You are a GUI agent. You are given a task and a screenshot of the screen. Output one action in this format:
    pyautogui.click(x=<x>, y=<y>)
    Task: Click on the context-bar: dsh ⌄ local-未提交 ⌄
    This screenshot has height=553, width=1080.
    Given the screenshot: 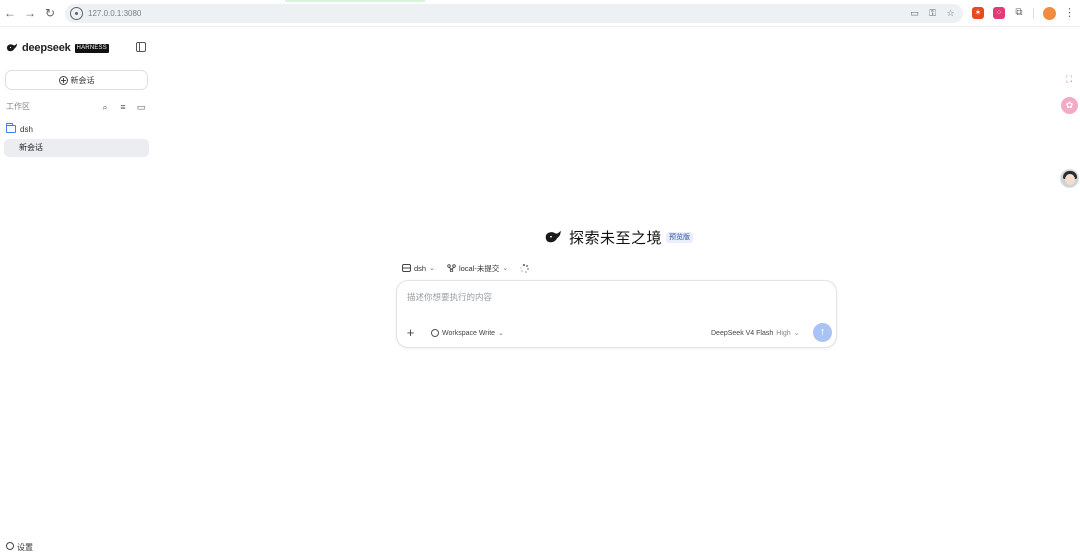 What is the action you would take?
    pyautogui.click(x=466, y=268)
    